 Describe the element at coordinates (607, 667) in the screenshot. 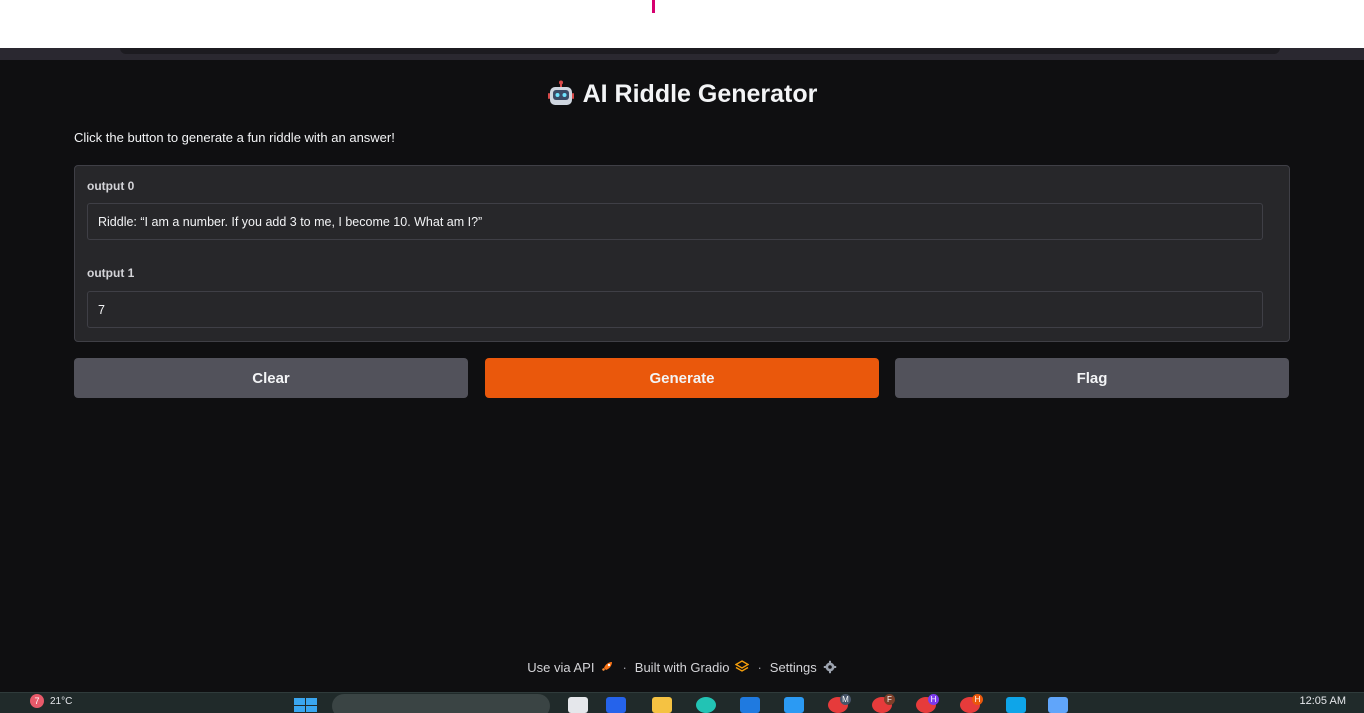

I see `rocket-icon` at that location.